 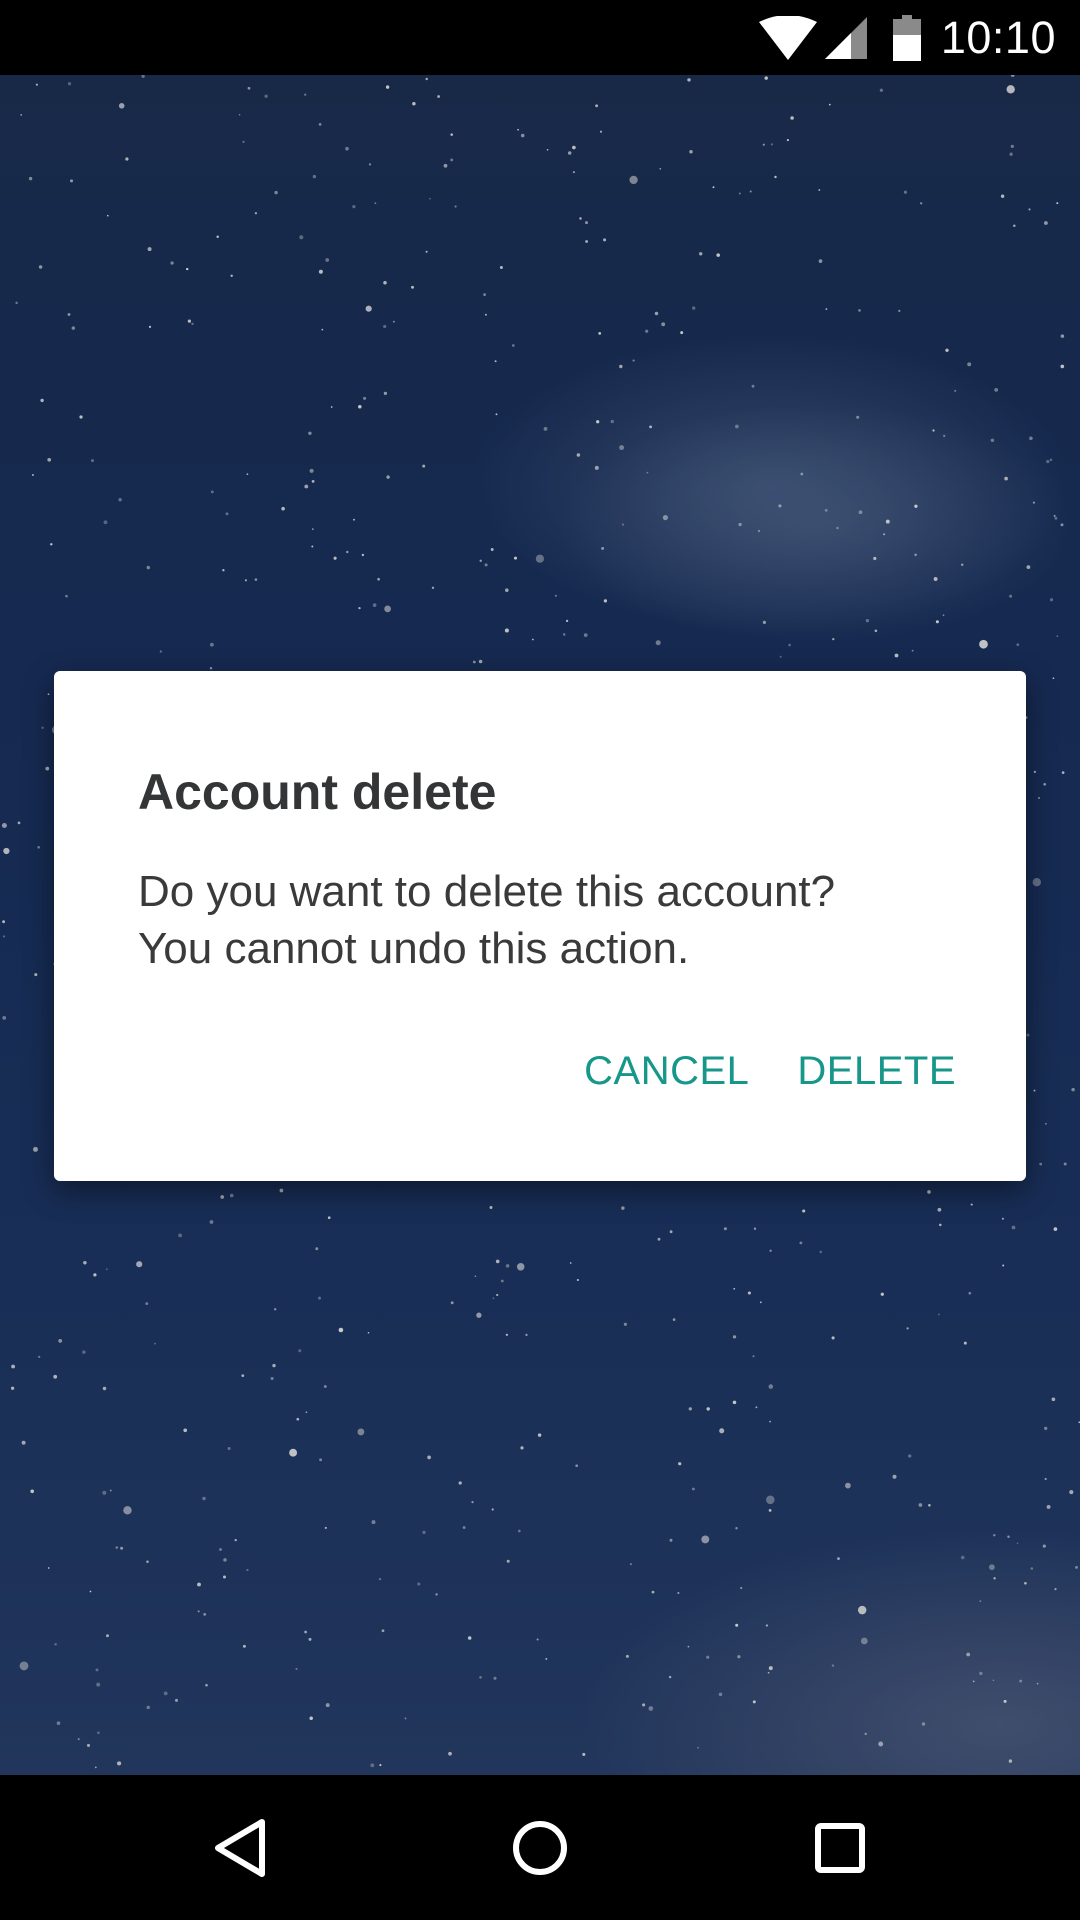 I want to click on home-icon, so click(x=540, y=1847).